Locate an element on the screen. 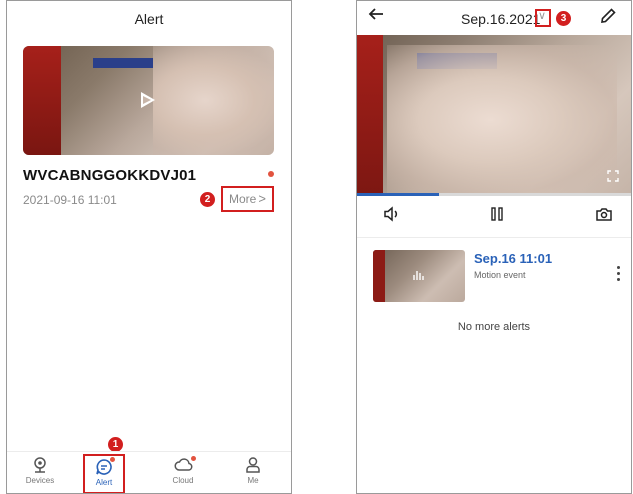  chevron-right-icon: > is located at coordinates (262, 198).